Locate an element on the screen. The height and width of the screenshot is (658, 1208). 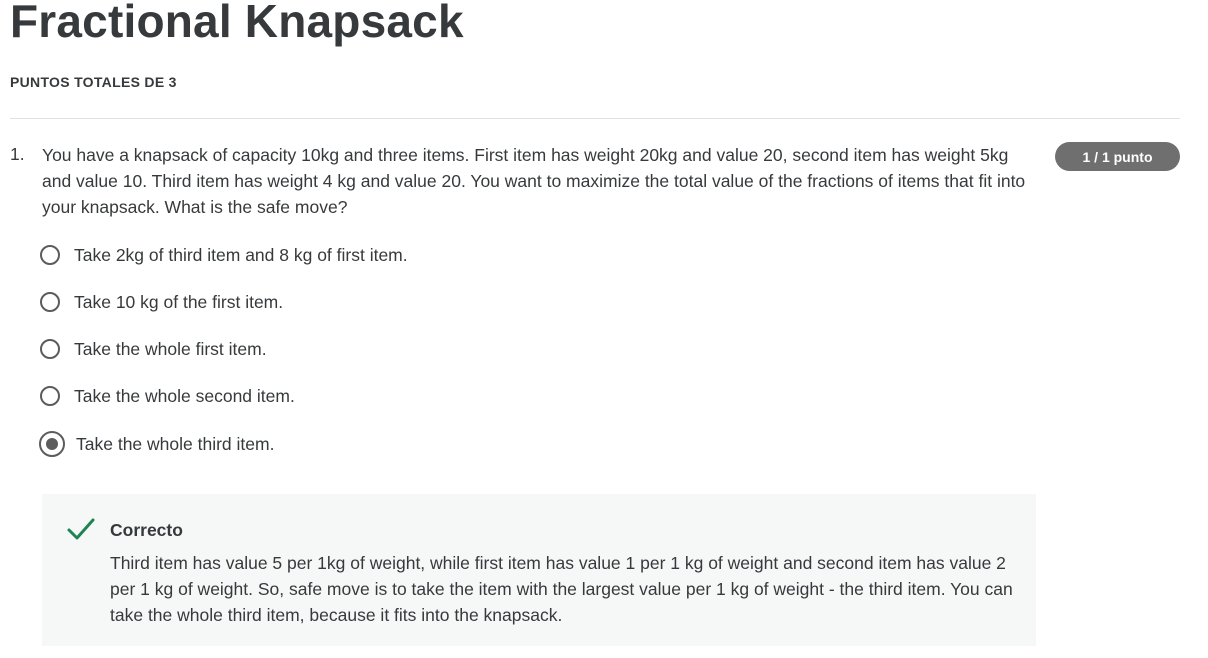
option-label: Take the whole first item. is located at coordinates (170, 348).